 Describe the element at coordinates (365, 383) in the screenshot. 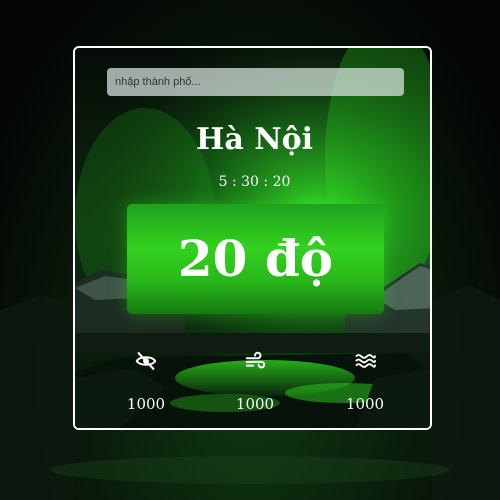

I see `humidity-stat: 1000` at that location.